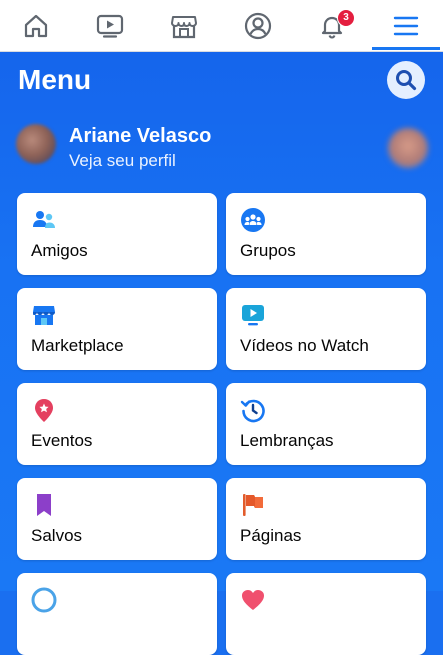 The image size is (443, 655). What do you see at coordinates (59, 250) in the screenshot?
I see `tile-label: Amigos` at bounding box center [59, 250].